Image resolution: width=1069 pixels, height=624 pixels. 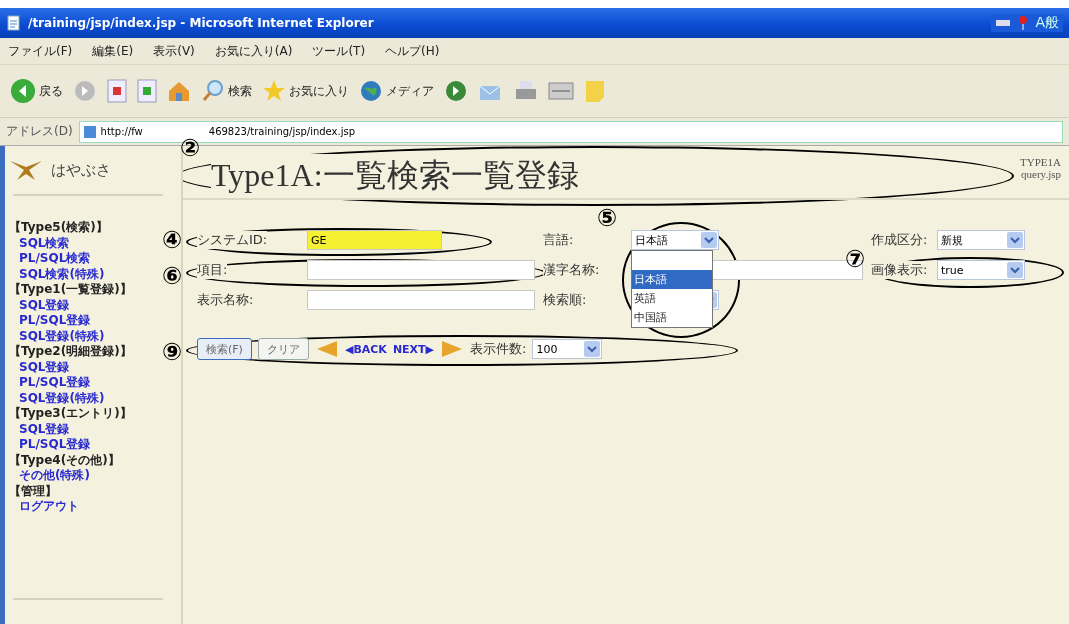 I want to click on nav-group-title: 【Type1(一覧登録)】, so click(x=70, y=290).